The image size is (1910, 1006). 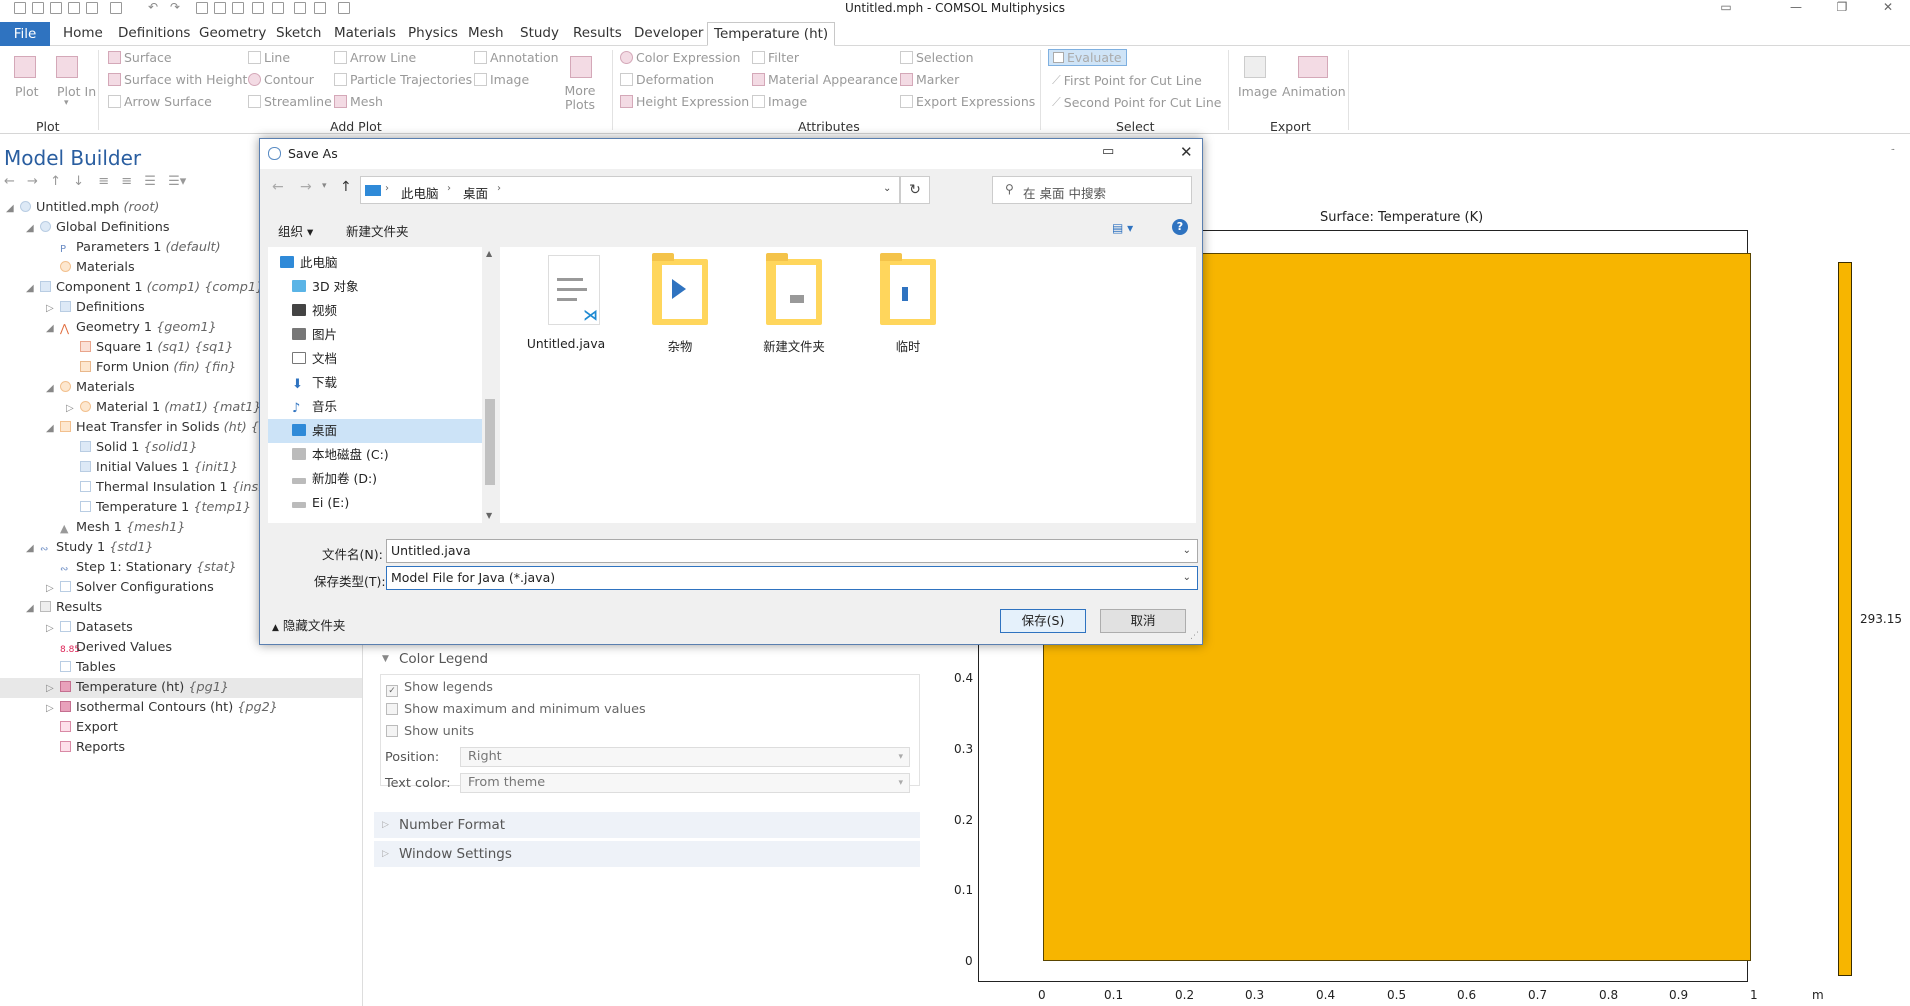 What do you see at coordinates (475, 192) in the screenshot?
I see `breadcrumb-desktop: 桌面` at bounding box center [475, 192].